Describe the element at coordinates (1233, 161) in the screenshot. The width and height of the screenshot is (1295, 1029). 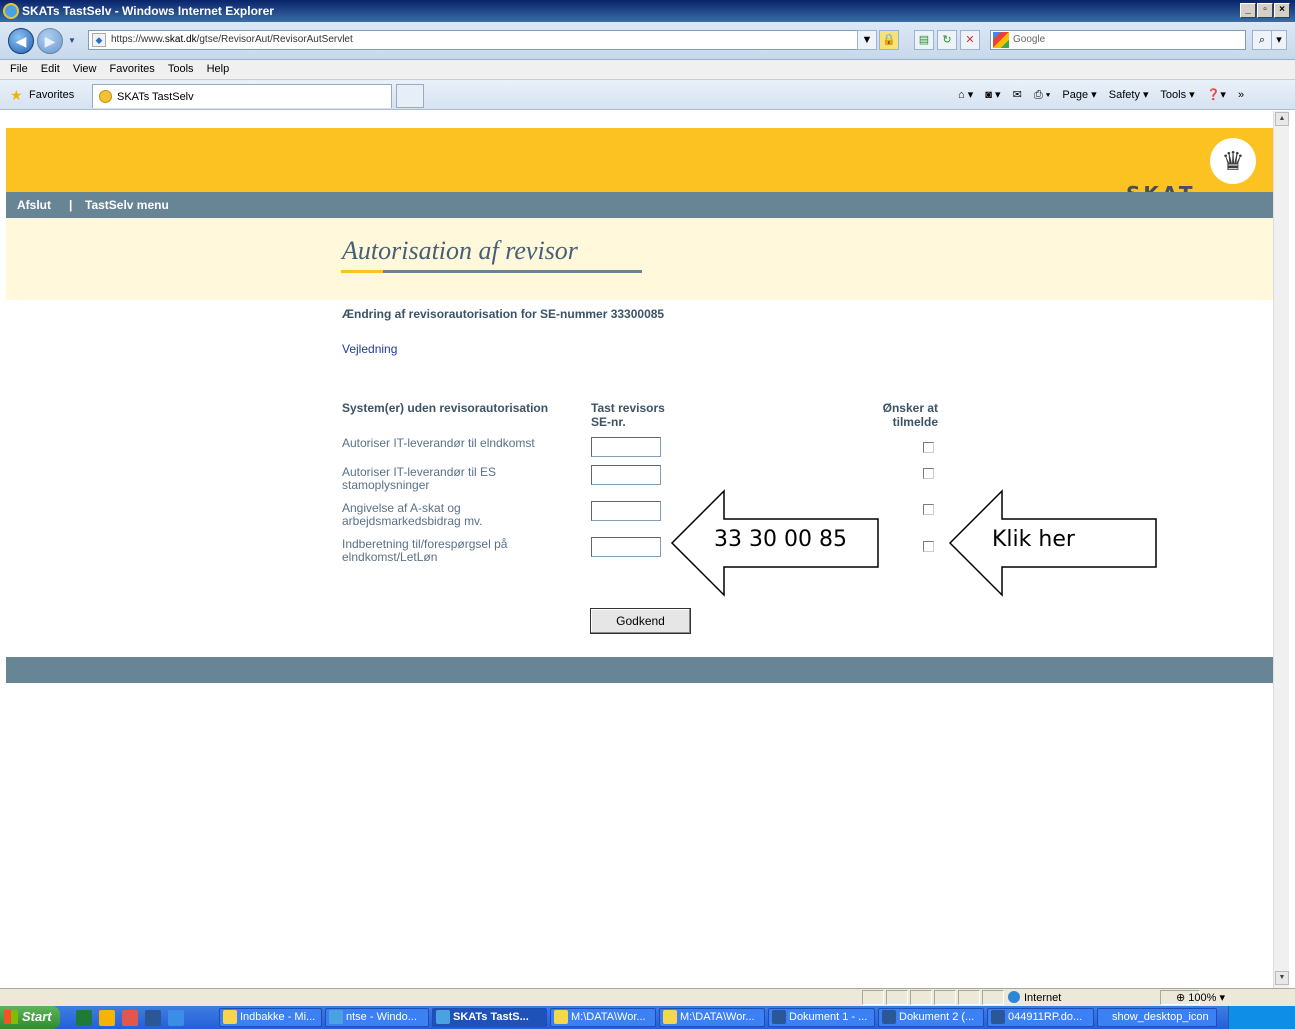
I see `crown-icon: ♛` at that location.